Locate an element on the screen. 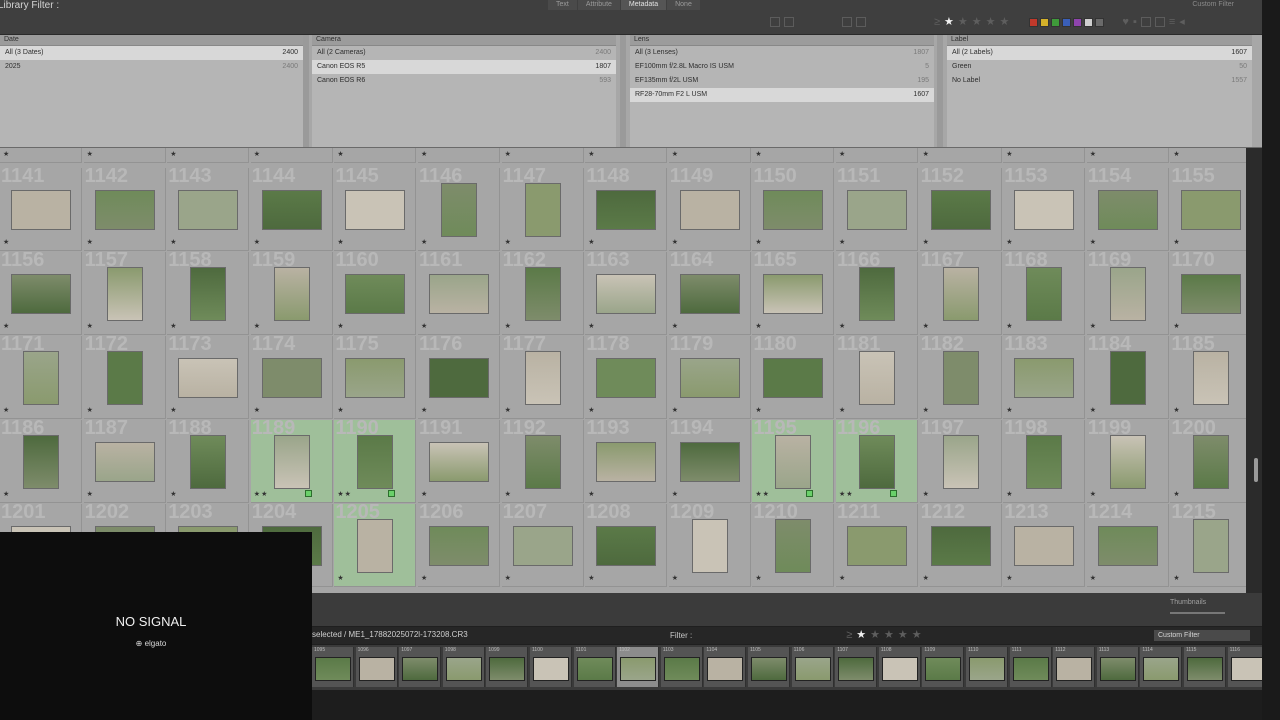  filmstrip-thumbnail: 1095 is located at coordinates (333, 667).